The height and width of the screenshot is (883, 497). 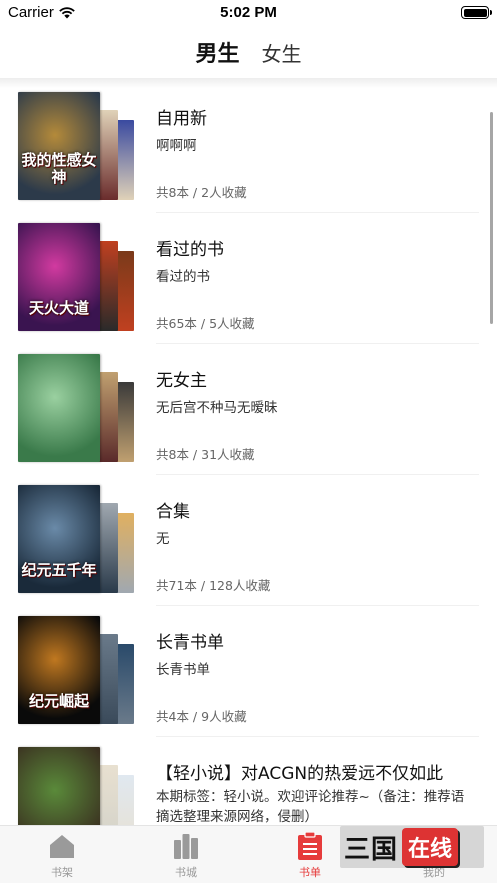 I want to click on tabbar-bookshelf: 书架, so click(x=62, y=856).